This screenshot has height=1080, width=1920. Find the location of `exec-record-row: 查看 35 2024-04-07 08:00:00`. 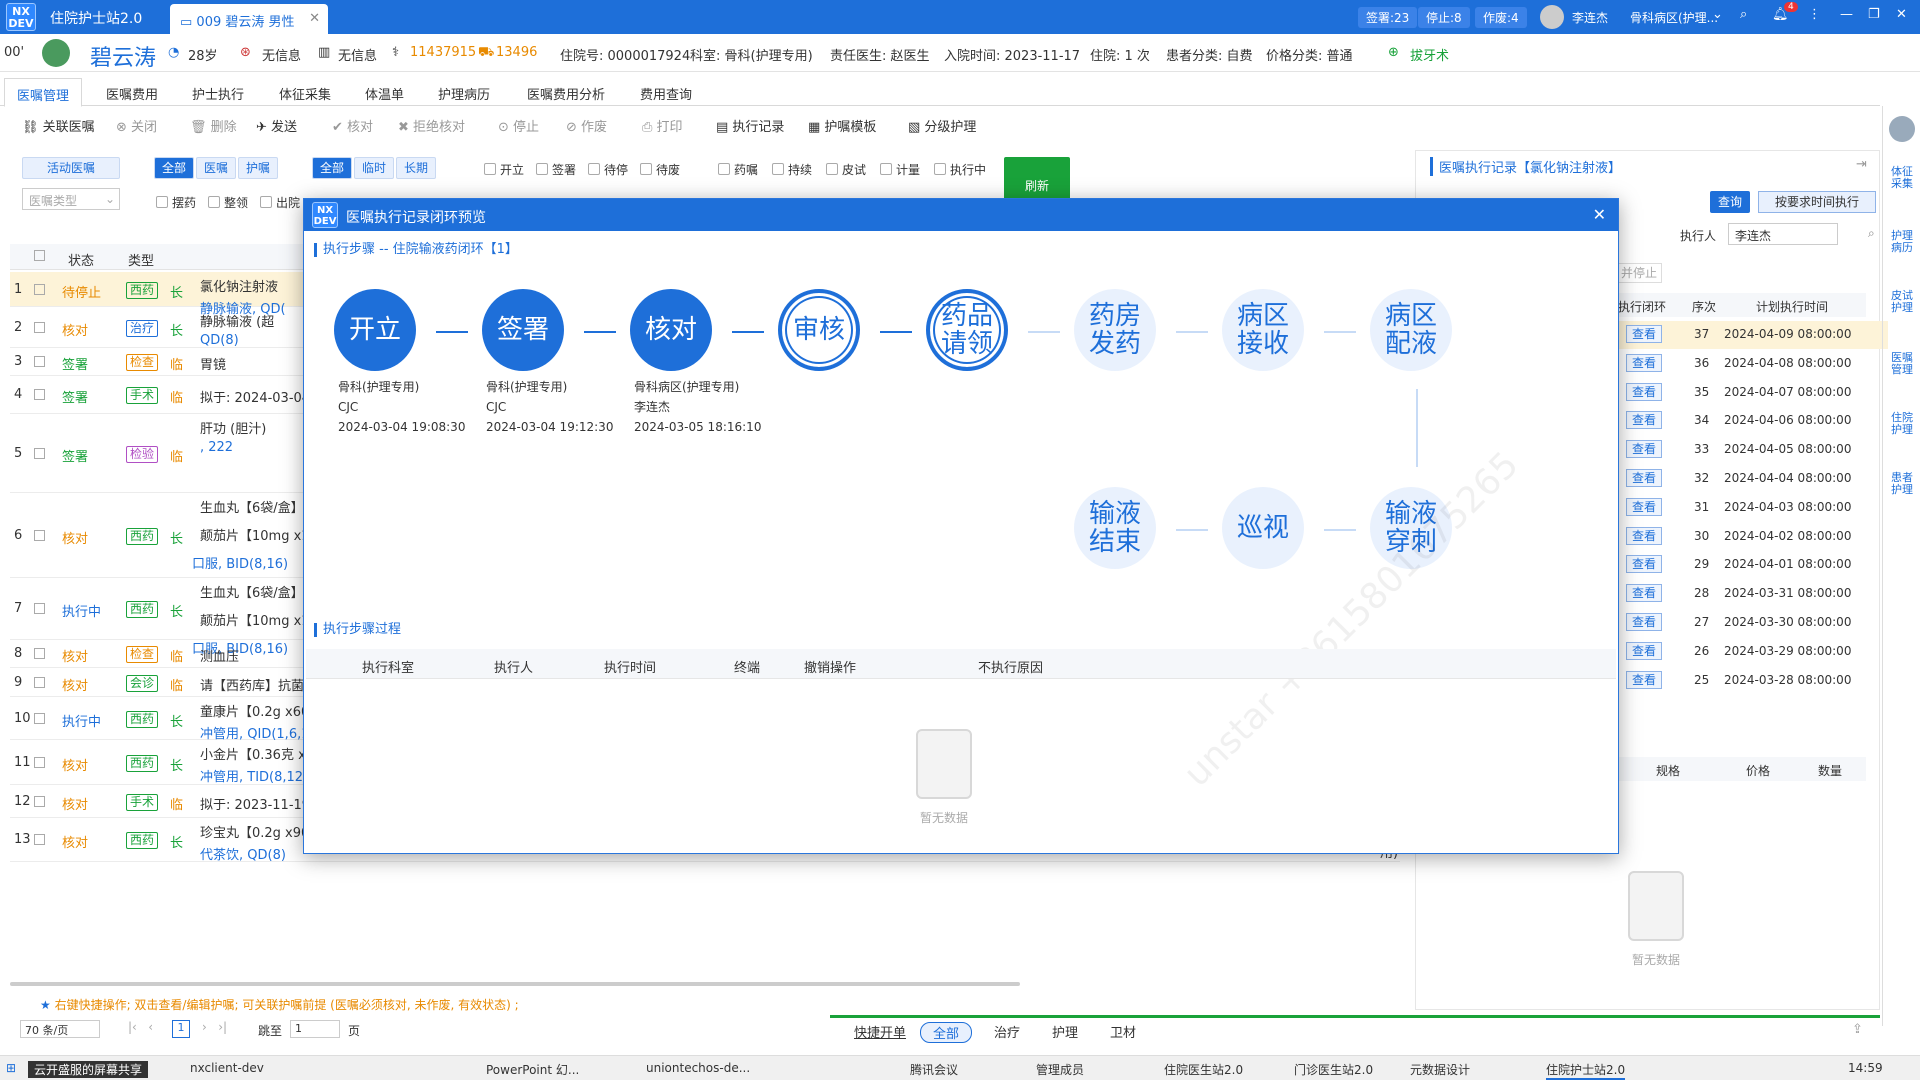

exec-record-row: 查看 35 2024-04-07 08:00:00 is located at coordinates (1753, 393).